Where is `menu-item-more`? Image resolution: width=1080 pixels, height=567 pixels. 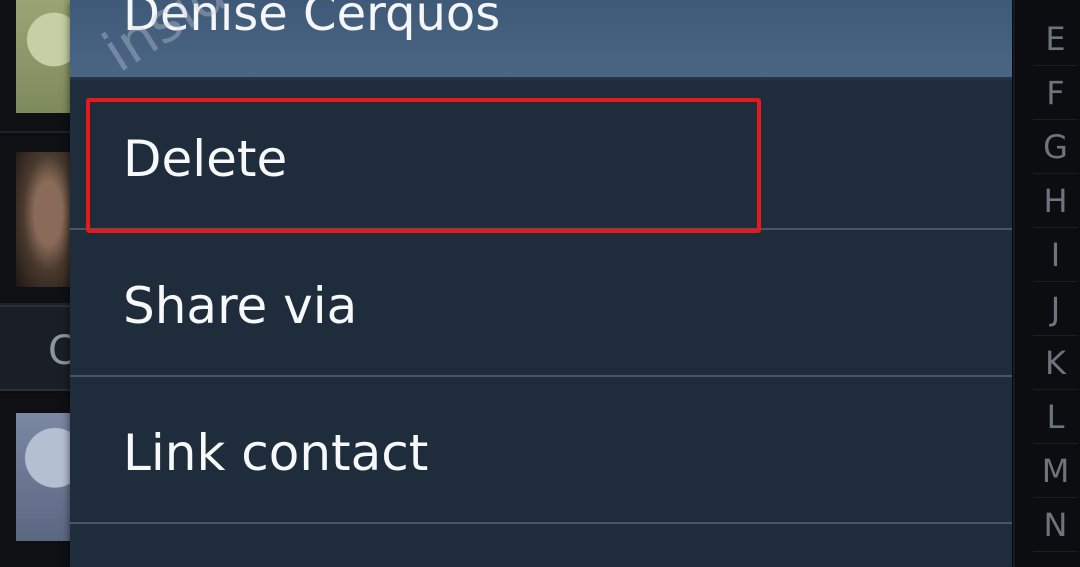 menu-item-more is located at coordinates (541, 545).